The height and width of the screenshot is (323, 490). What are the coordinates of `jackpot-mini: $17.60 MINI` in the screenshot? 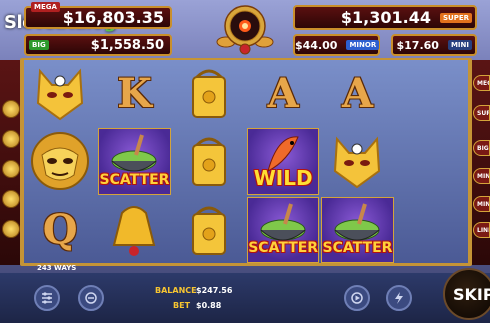 It's located at (434, 45).